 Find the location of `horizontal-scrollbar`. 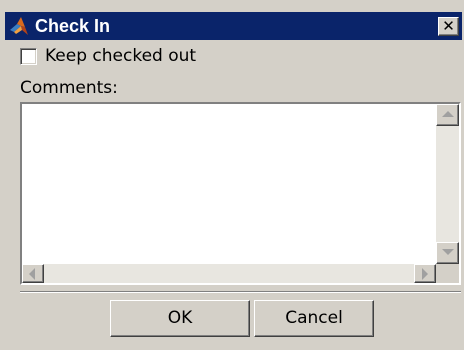

horizontal-scrollbar is located at coordinates (229, 273).